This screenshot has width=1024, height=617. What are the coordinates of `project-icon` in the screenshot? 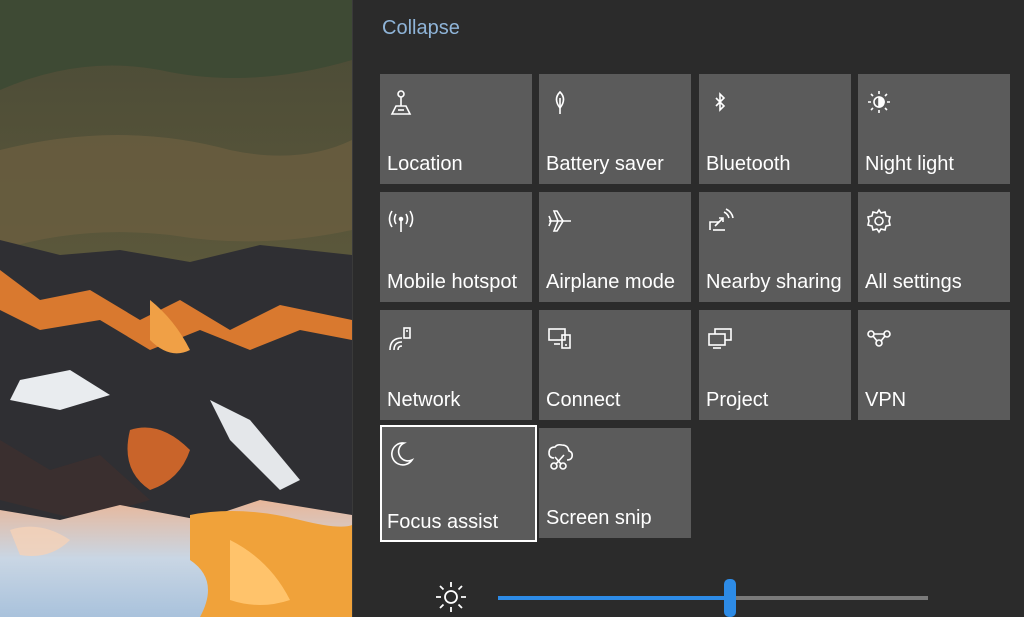 It's located at (720, 339).